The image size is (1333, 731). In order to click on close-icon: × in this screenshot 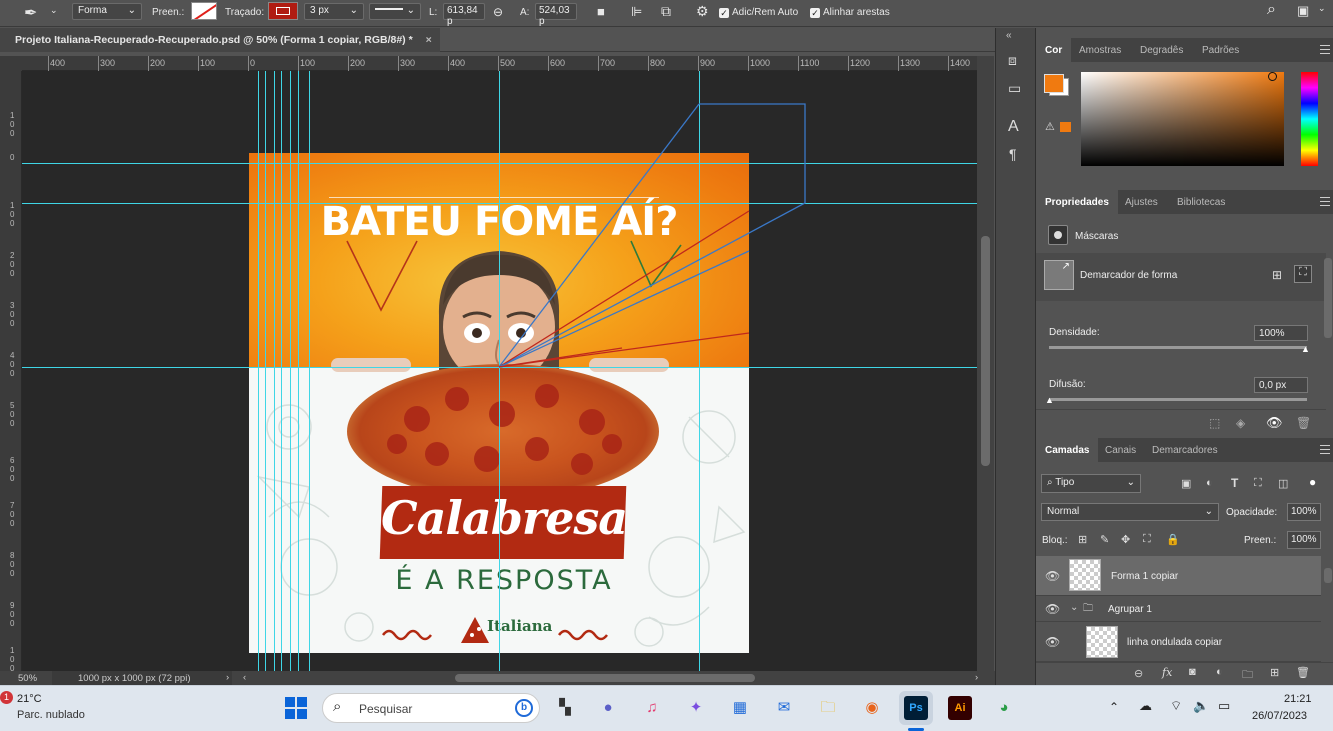, I will do `click(429, 40)`.